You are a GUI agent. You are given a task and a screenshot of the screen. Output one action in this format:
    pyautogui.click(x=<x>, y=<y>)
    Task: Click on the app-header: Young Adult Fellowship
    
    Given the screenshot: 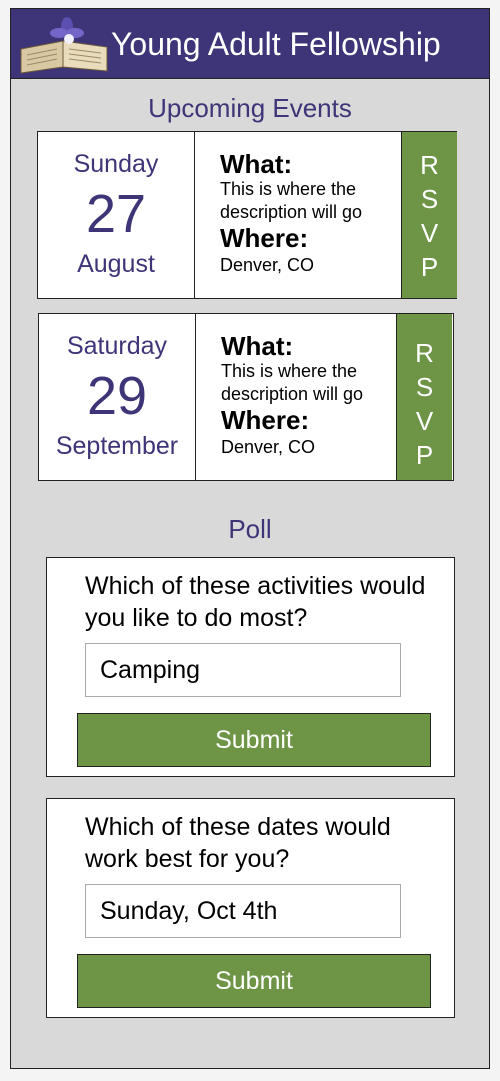 What is the action you would take?
    pyautogui.click(x=250, y=44)
    